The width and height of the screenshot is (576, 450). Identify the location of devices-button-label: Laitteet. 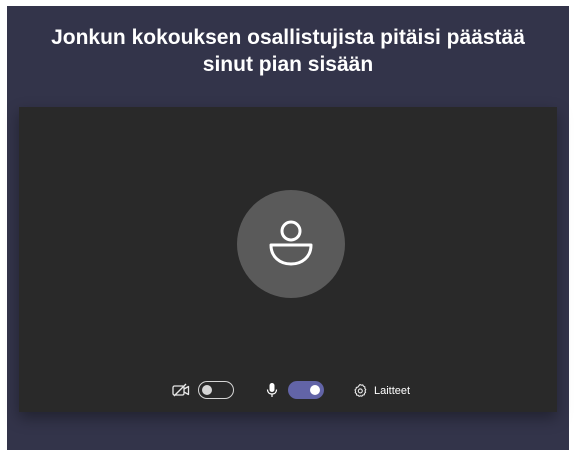
(392, 391).